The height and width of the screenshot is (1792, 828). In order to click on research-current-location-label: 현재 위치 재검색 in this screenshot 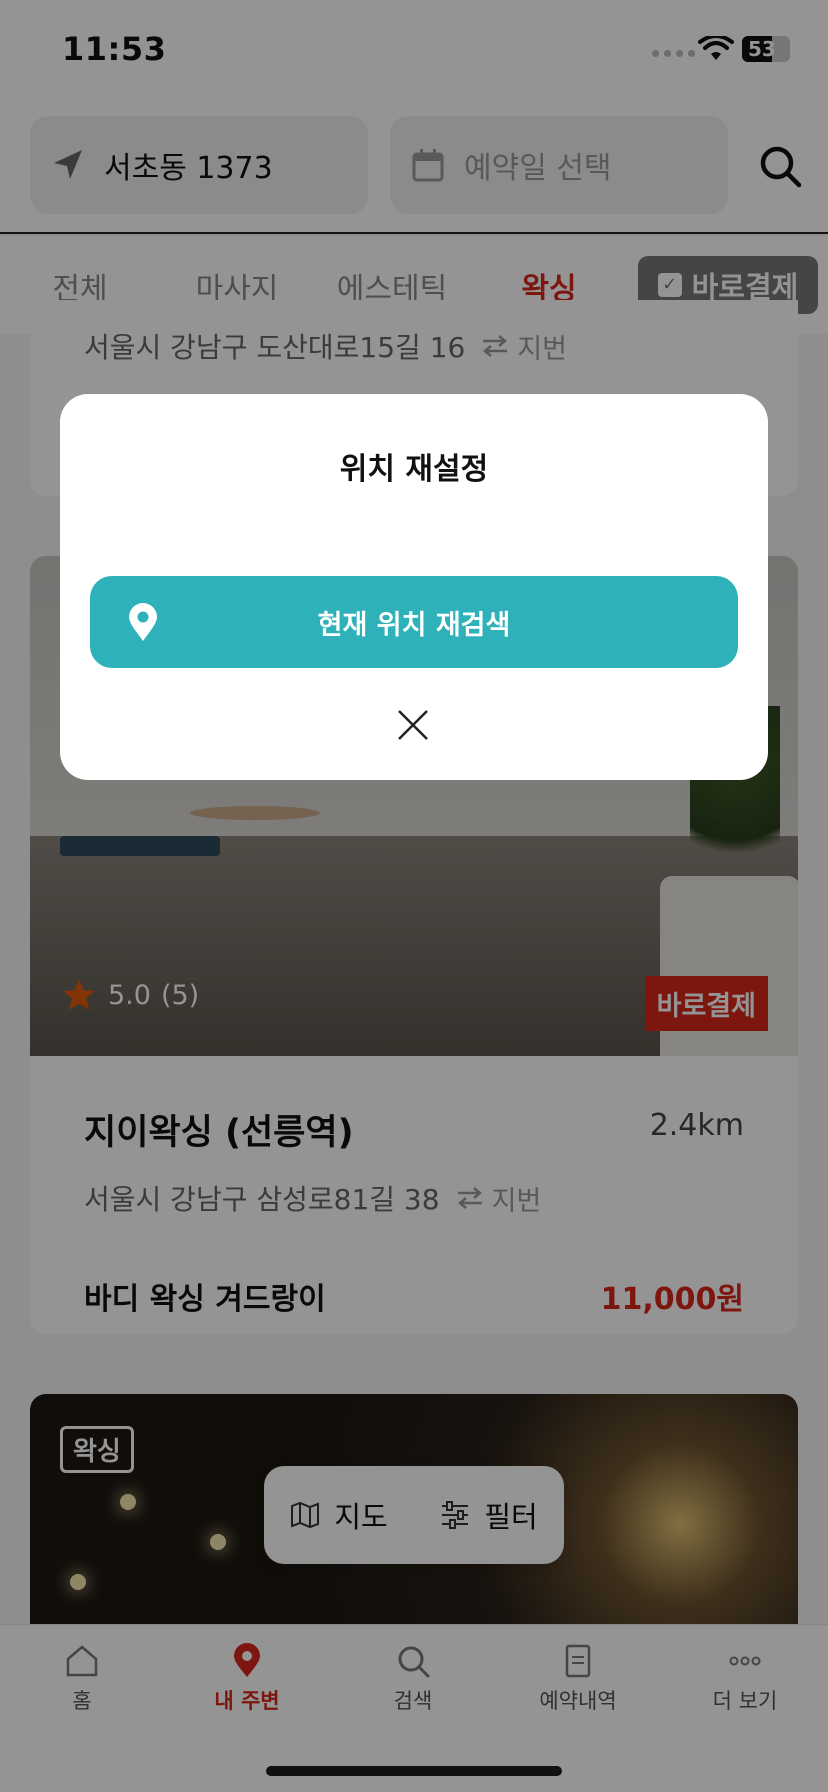, I will do `click(414, 625)`.